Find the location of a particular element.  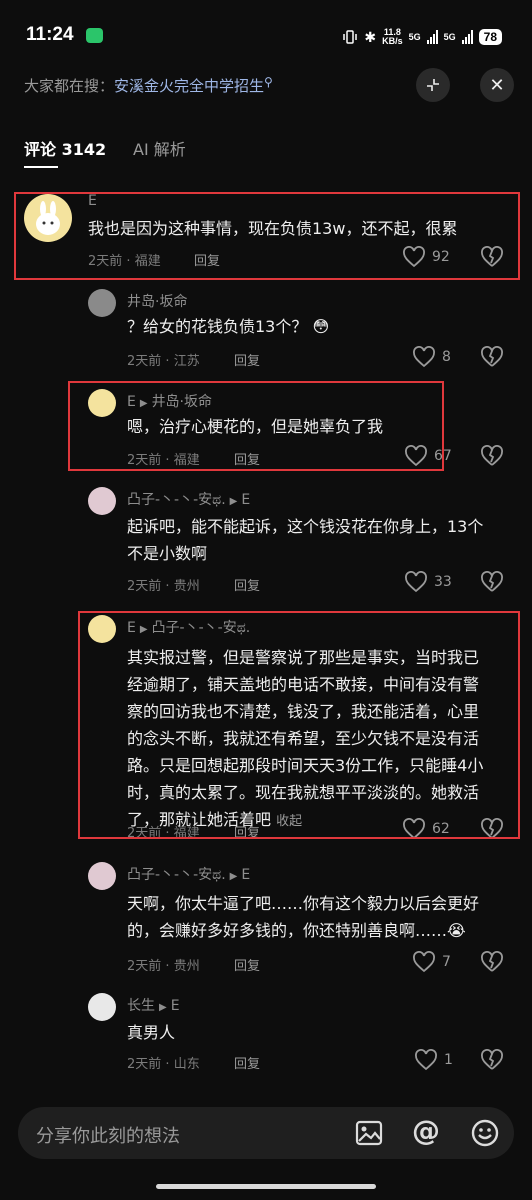

vibrate-icon is located at coordinates (350, 37).